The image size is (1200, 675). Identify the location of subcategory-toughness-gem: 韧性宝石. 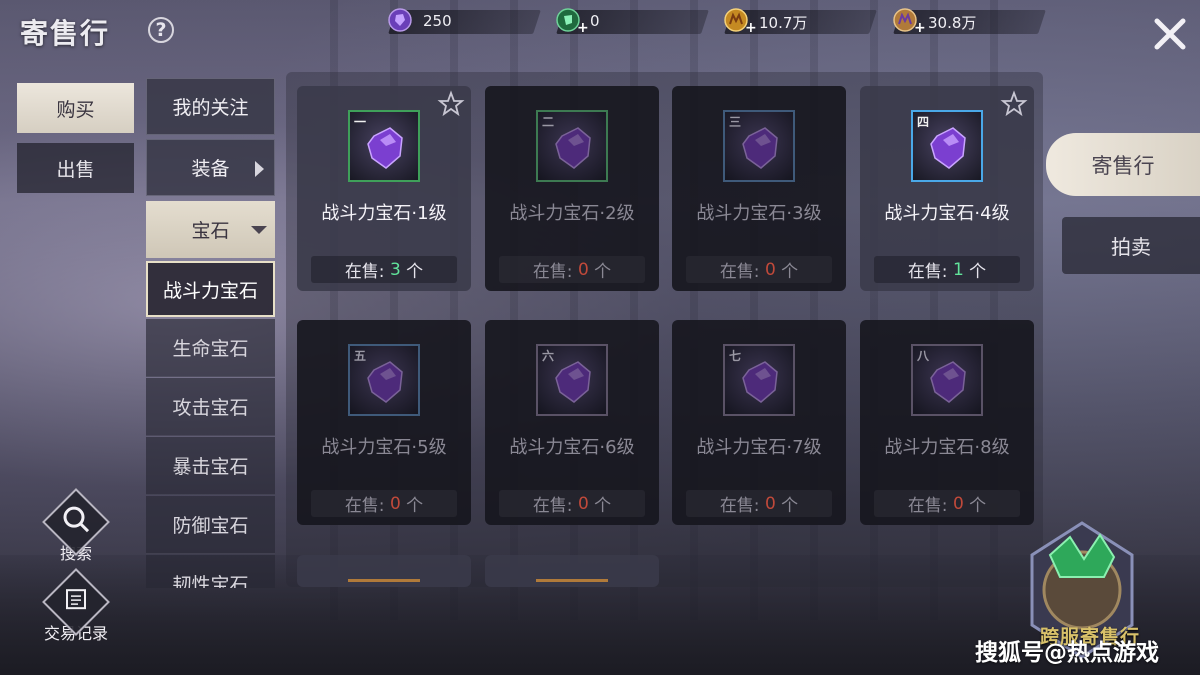
(210, 571).